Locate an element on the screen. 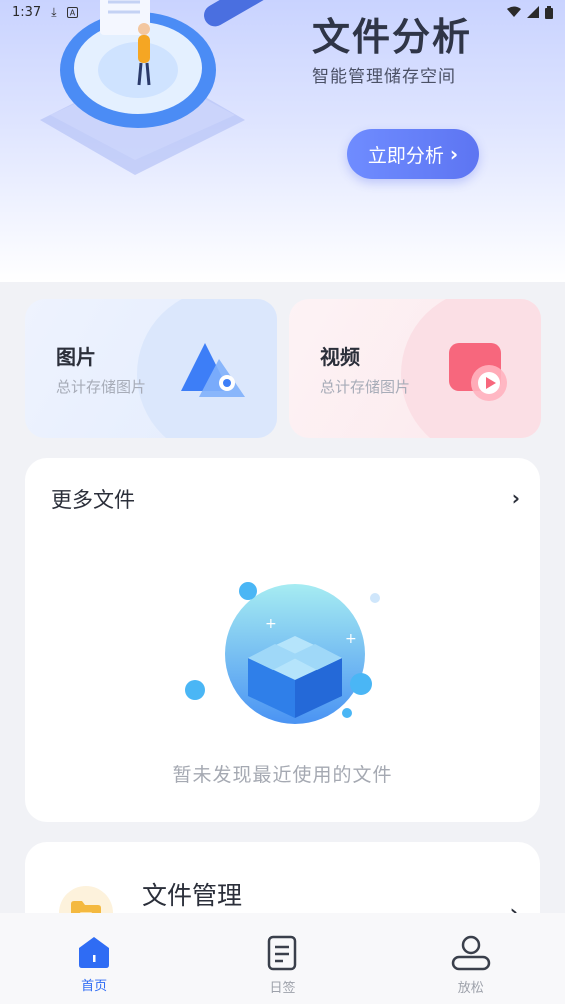  empty-box-illustration: + + is located at coordinates (282, 653).